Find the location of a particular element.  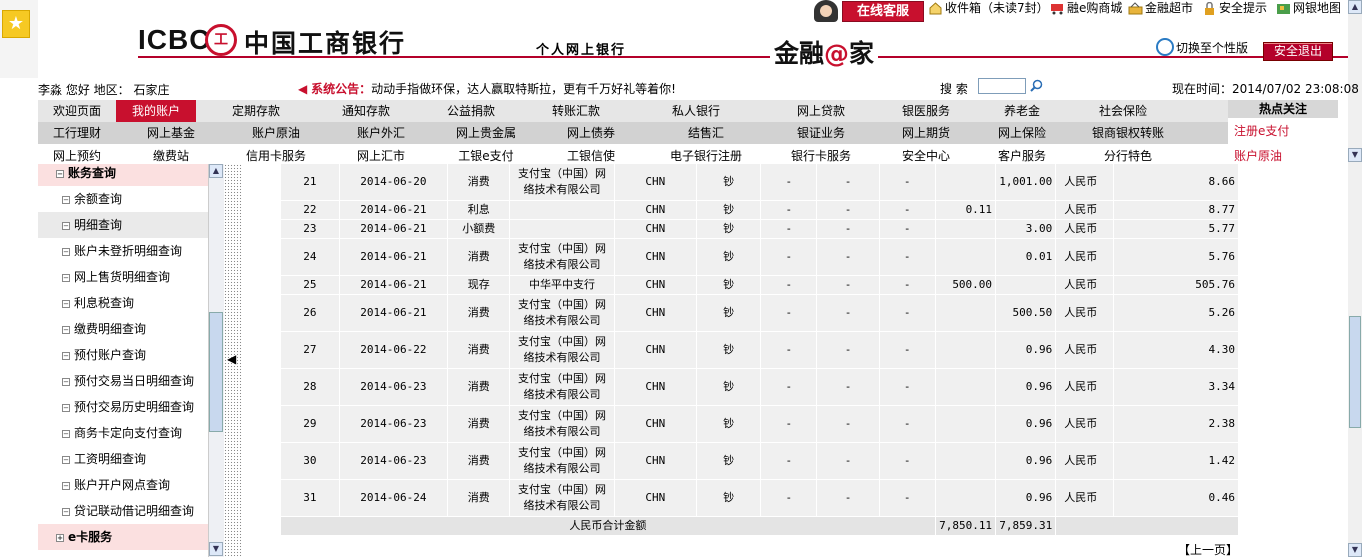

inbox-link: 收件箱（未读7封） is located at coordinates (988, 8).